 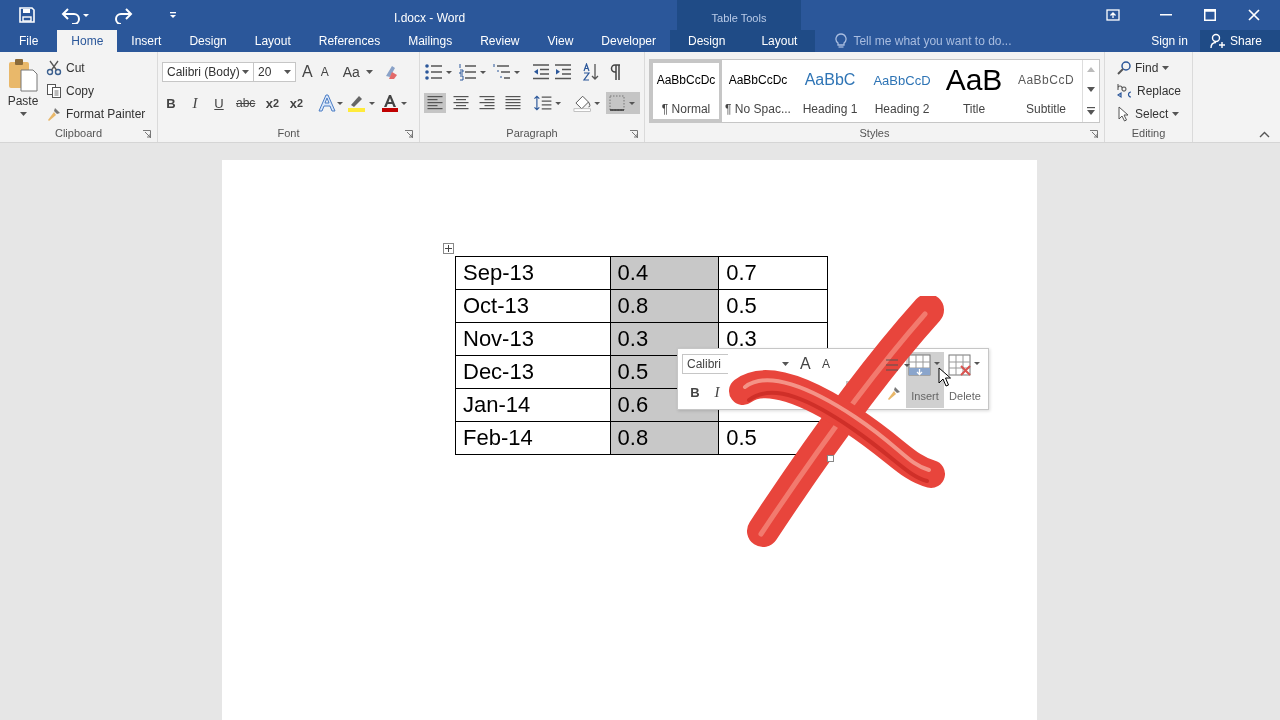 What do you see at coordinates (1046, 91) in the screenshot?
I see `style-item: AaBbCcD Subtitle` at bounding box center [1046, 91].